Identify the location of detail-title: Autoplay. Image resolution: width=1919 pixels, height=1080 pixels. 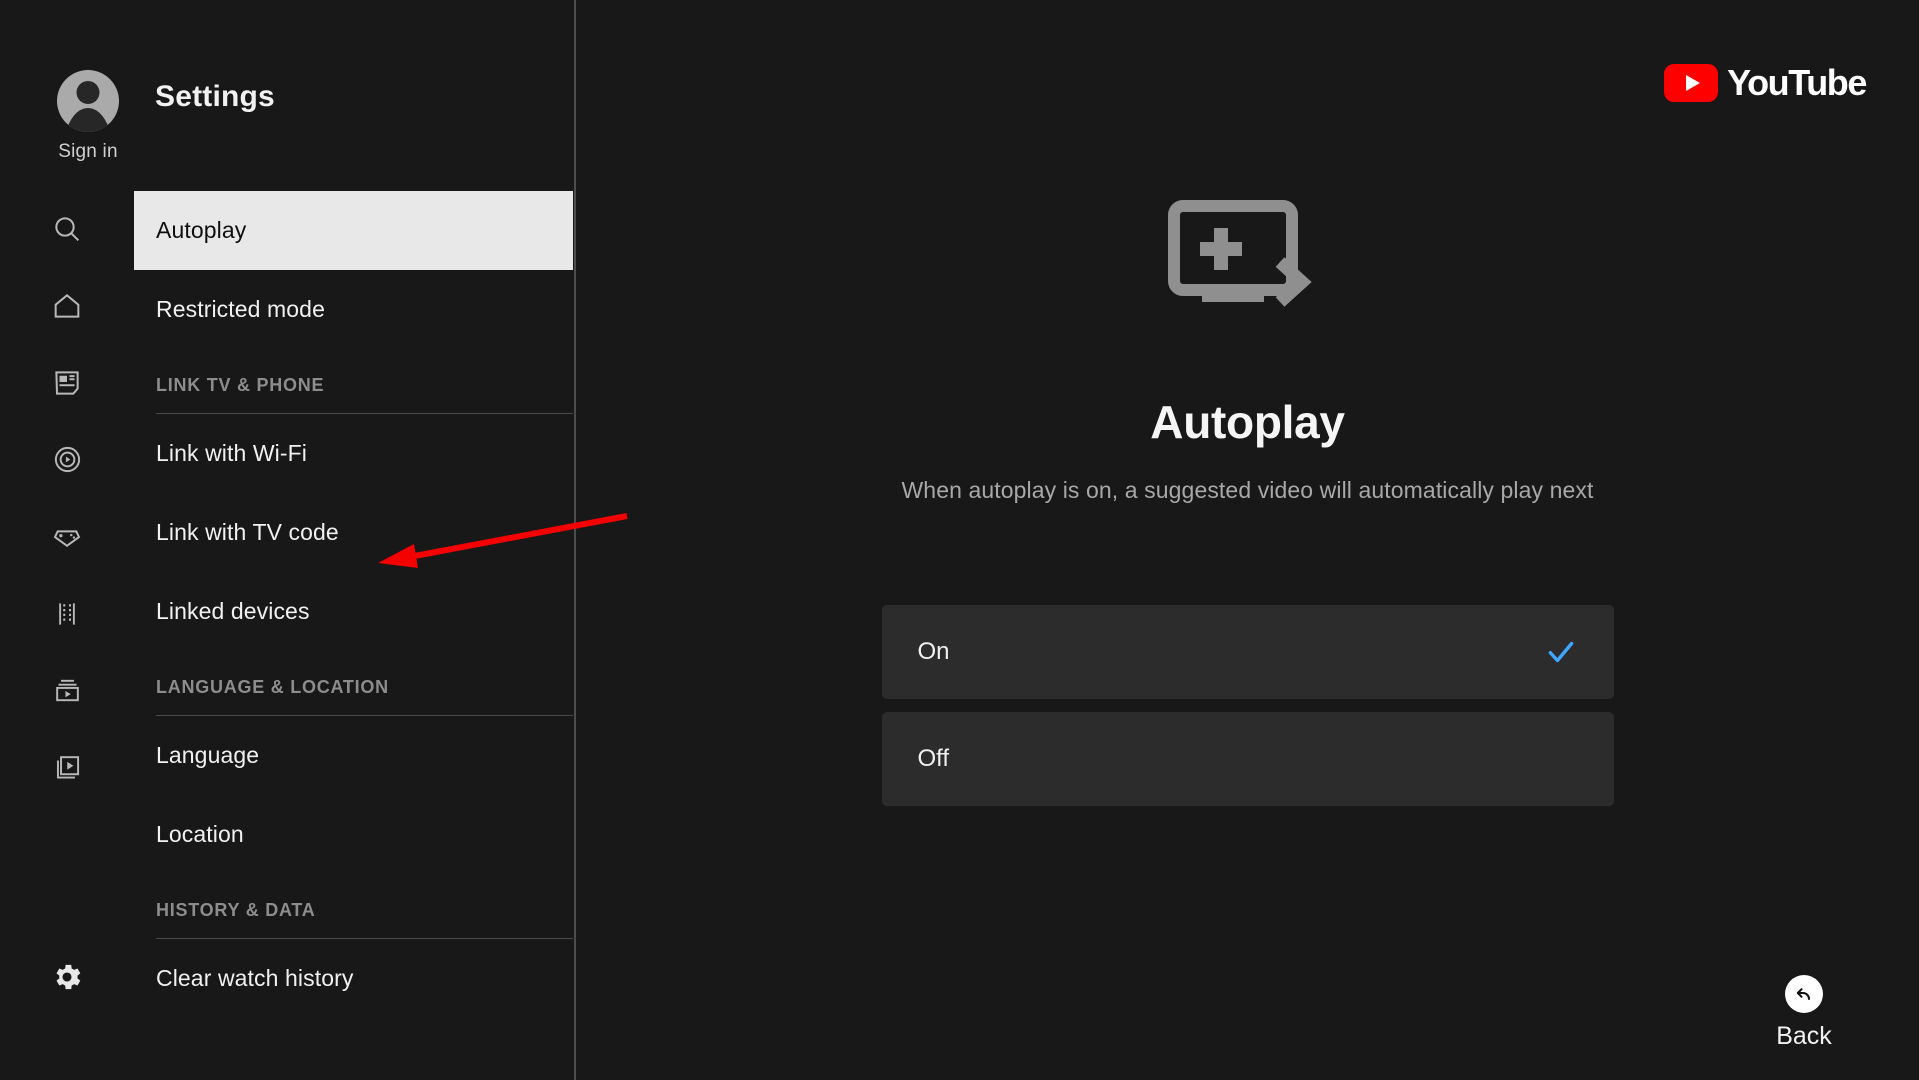
(1247, 422).